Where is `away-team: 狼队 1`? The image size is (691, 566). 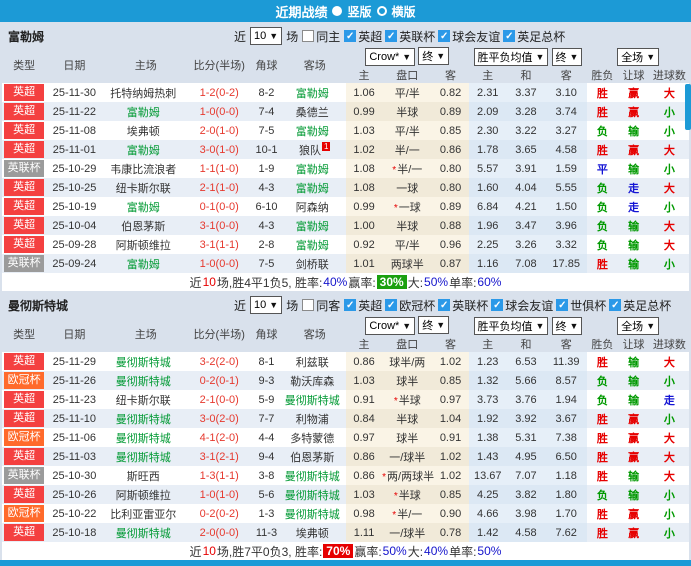 away-team: 狼队 1 is located at coordinates (315, 149).